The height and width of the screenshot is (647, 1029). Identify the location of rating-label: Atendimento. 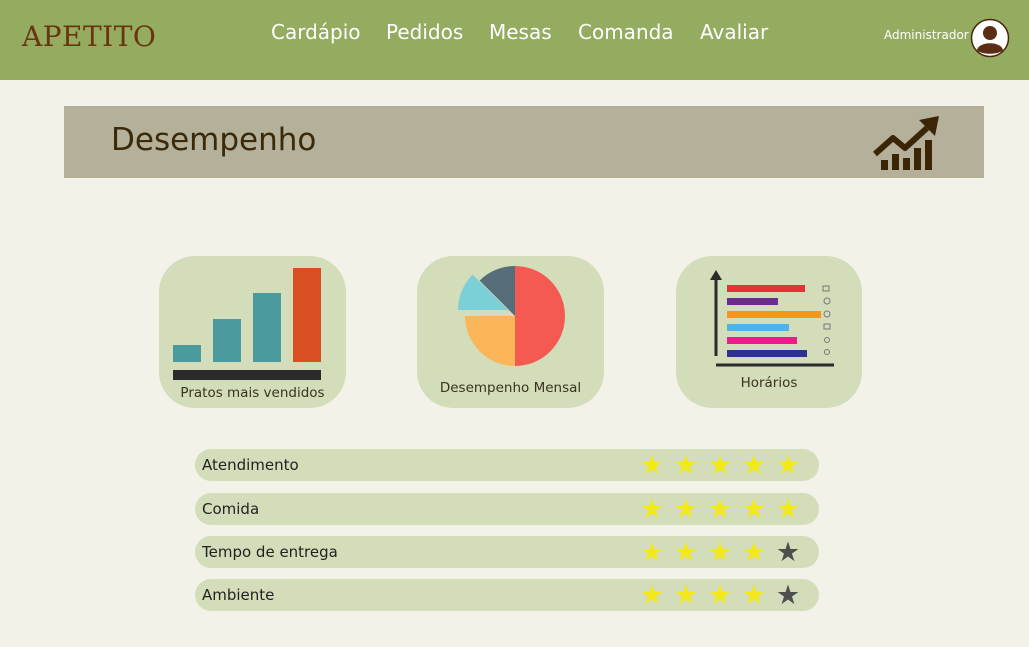
(250, 465).